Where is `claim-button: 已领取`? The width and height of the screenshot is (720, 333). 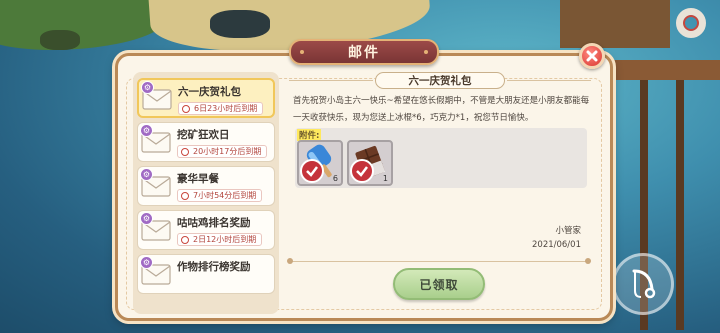 claim-button: 已领取 is located at coordinates (439, 284).